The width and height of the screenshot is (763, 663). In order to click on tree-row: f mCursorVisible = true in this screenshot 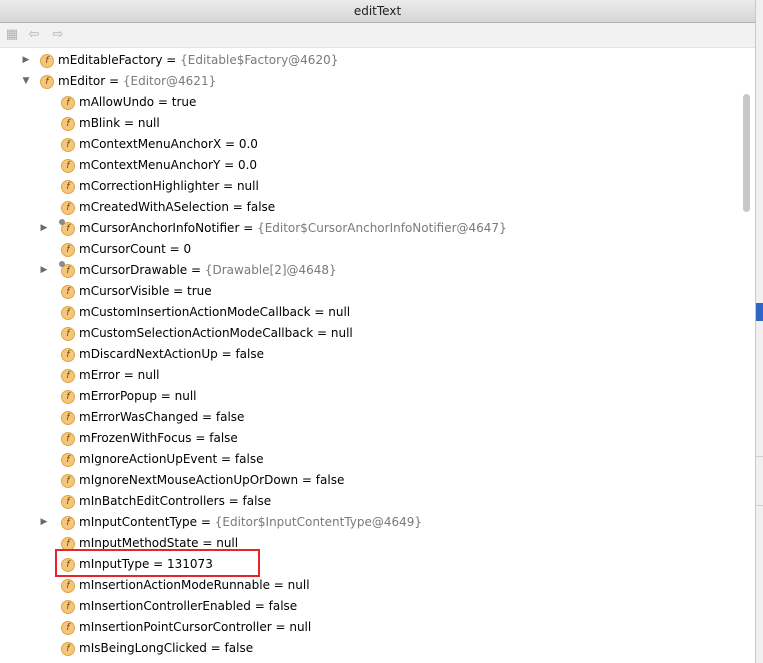, I will do `click(370, 291)`.